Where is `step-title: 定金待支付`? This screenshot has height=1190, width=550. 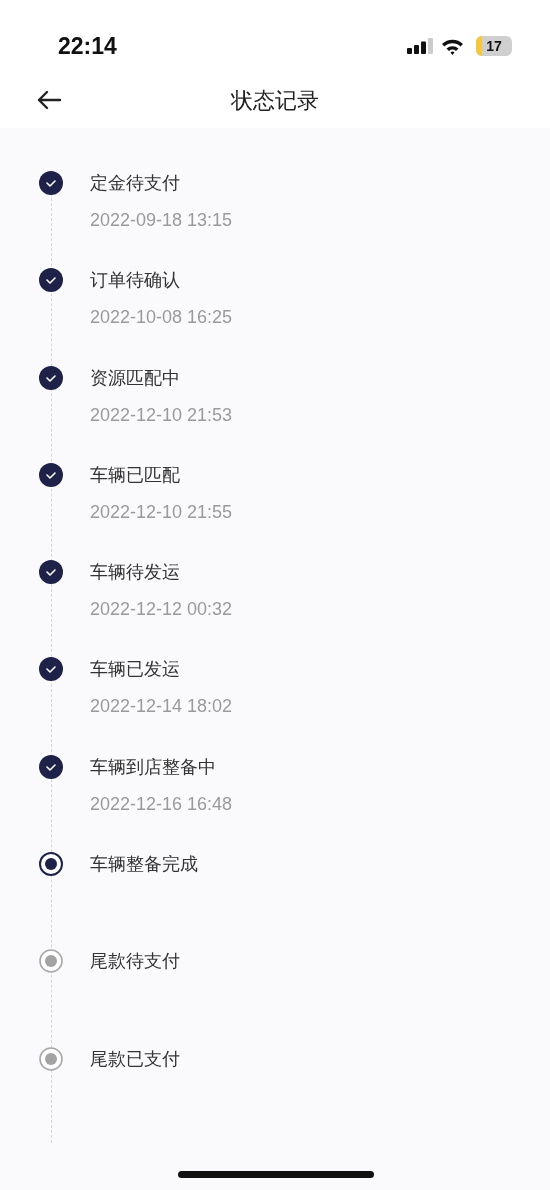
step-title: 定金待支付 is located at coordinates (135, 183).